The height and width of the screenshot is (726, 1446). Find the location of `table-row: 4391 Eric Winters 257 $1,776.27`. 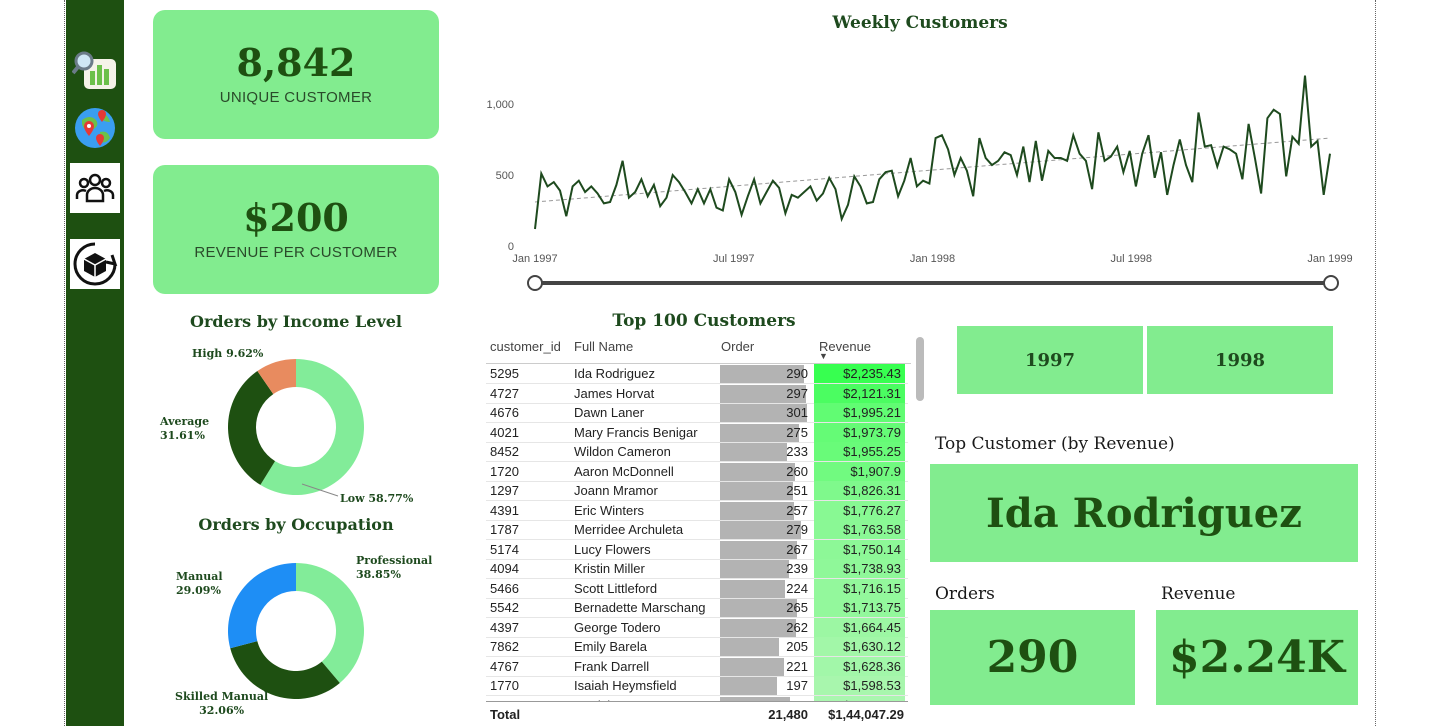

table-row: 4391 Eric Winters 257 $1,776.27 is located at coordinates (697, 510).